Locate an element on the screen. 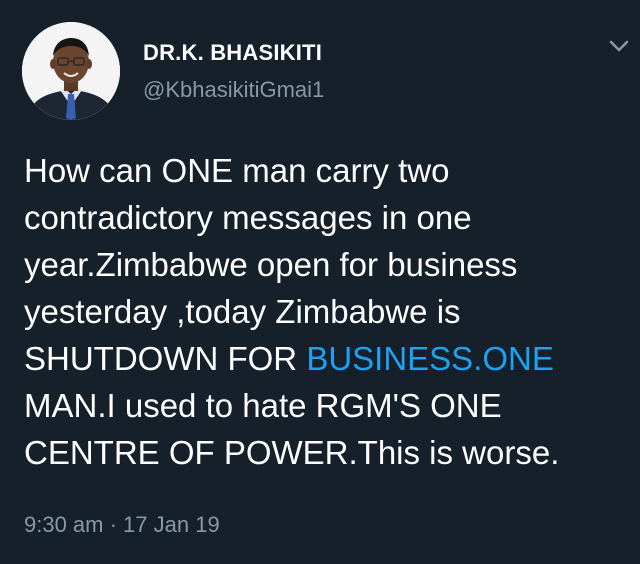  tweet-text-line: contradictory messages in one is located at coordinates (248, 217).